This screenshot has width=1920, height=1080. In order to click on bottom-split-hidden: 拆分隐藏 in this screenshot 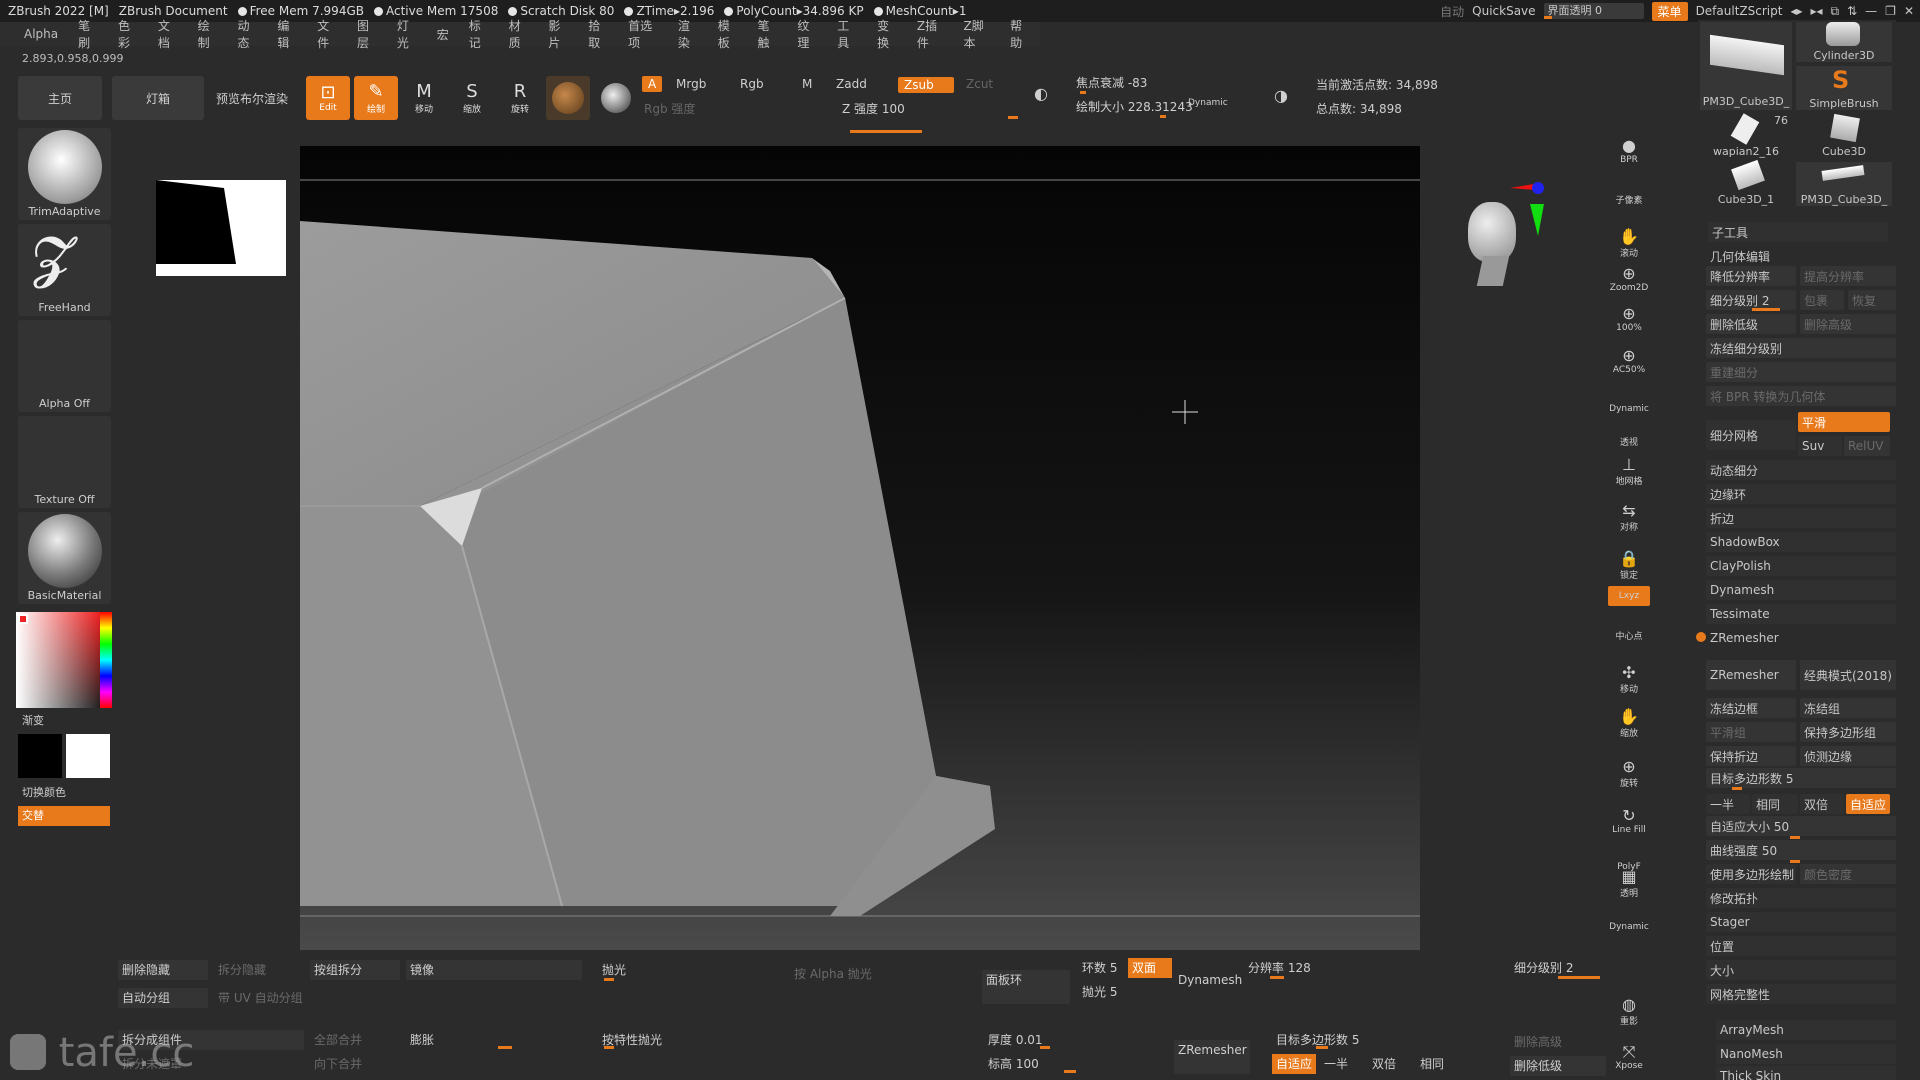, I will do `click(259, 970)`.